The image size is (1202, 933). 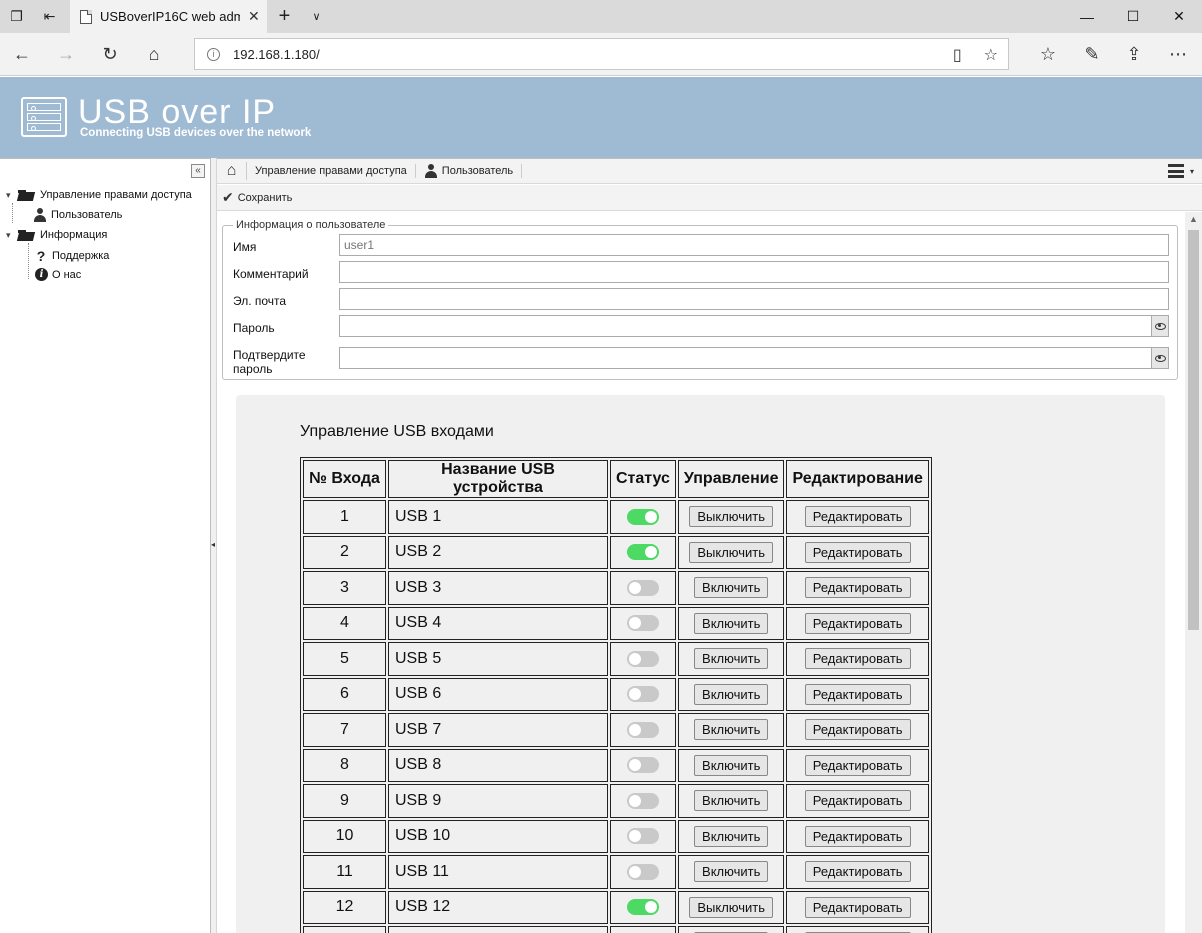 I want to click on reading-view-icon: ▯, so click(x=957, y=55).